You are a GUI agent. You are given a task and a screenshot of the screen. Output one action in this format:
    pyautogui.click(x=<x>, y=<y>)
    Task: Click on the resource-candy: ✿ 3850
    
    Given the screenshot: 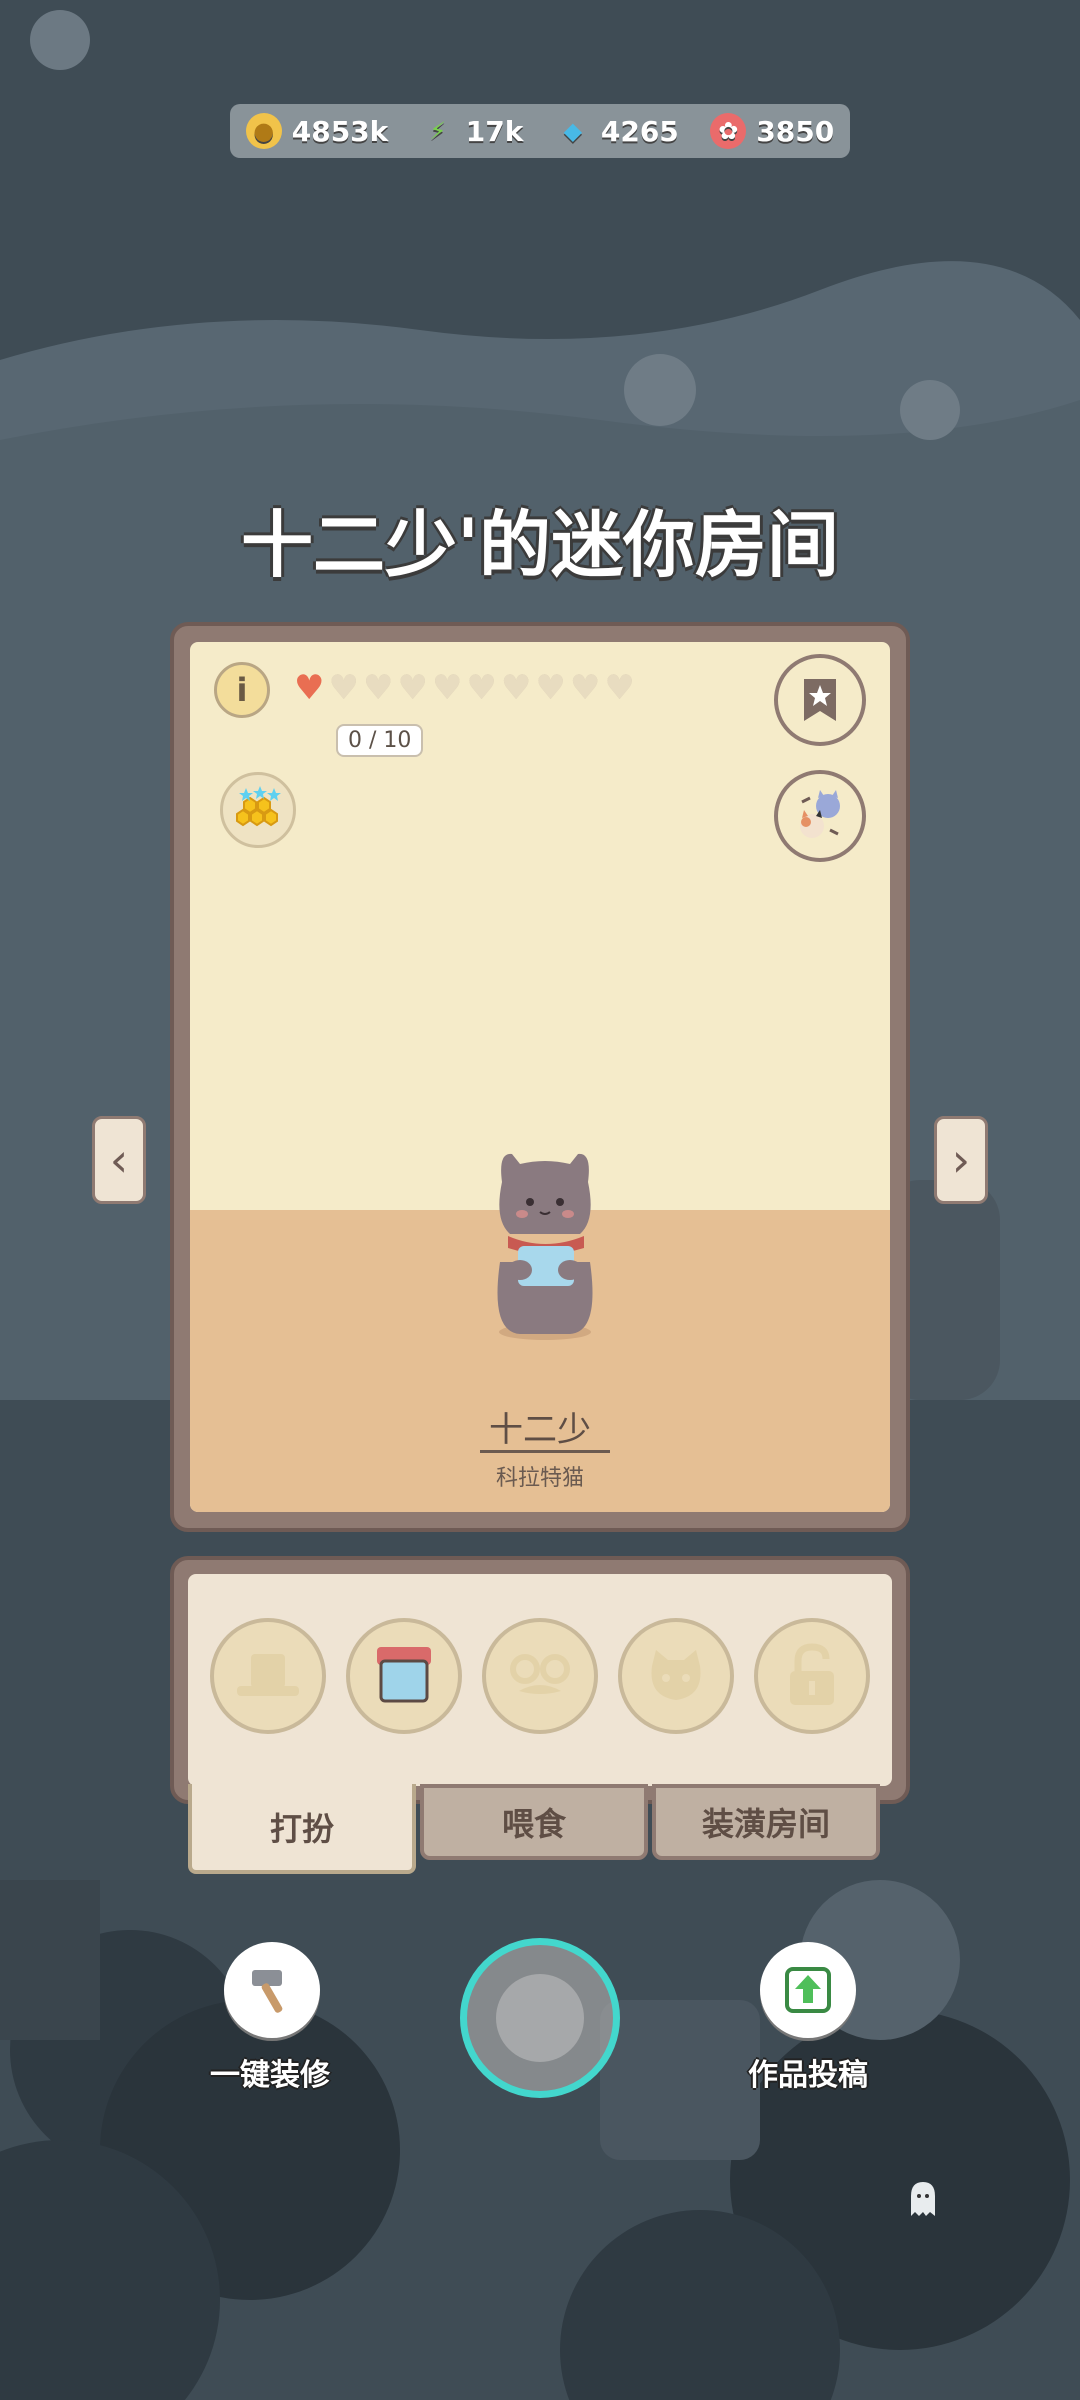 What is the action you would take?
    pyautogui.click(x=772, y=131)
    